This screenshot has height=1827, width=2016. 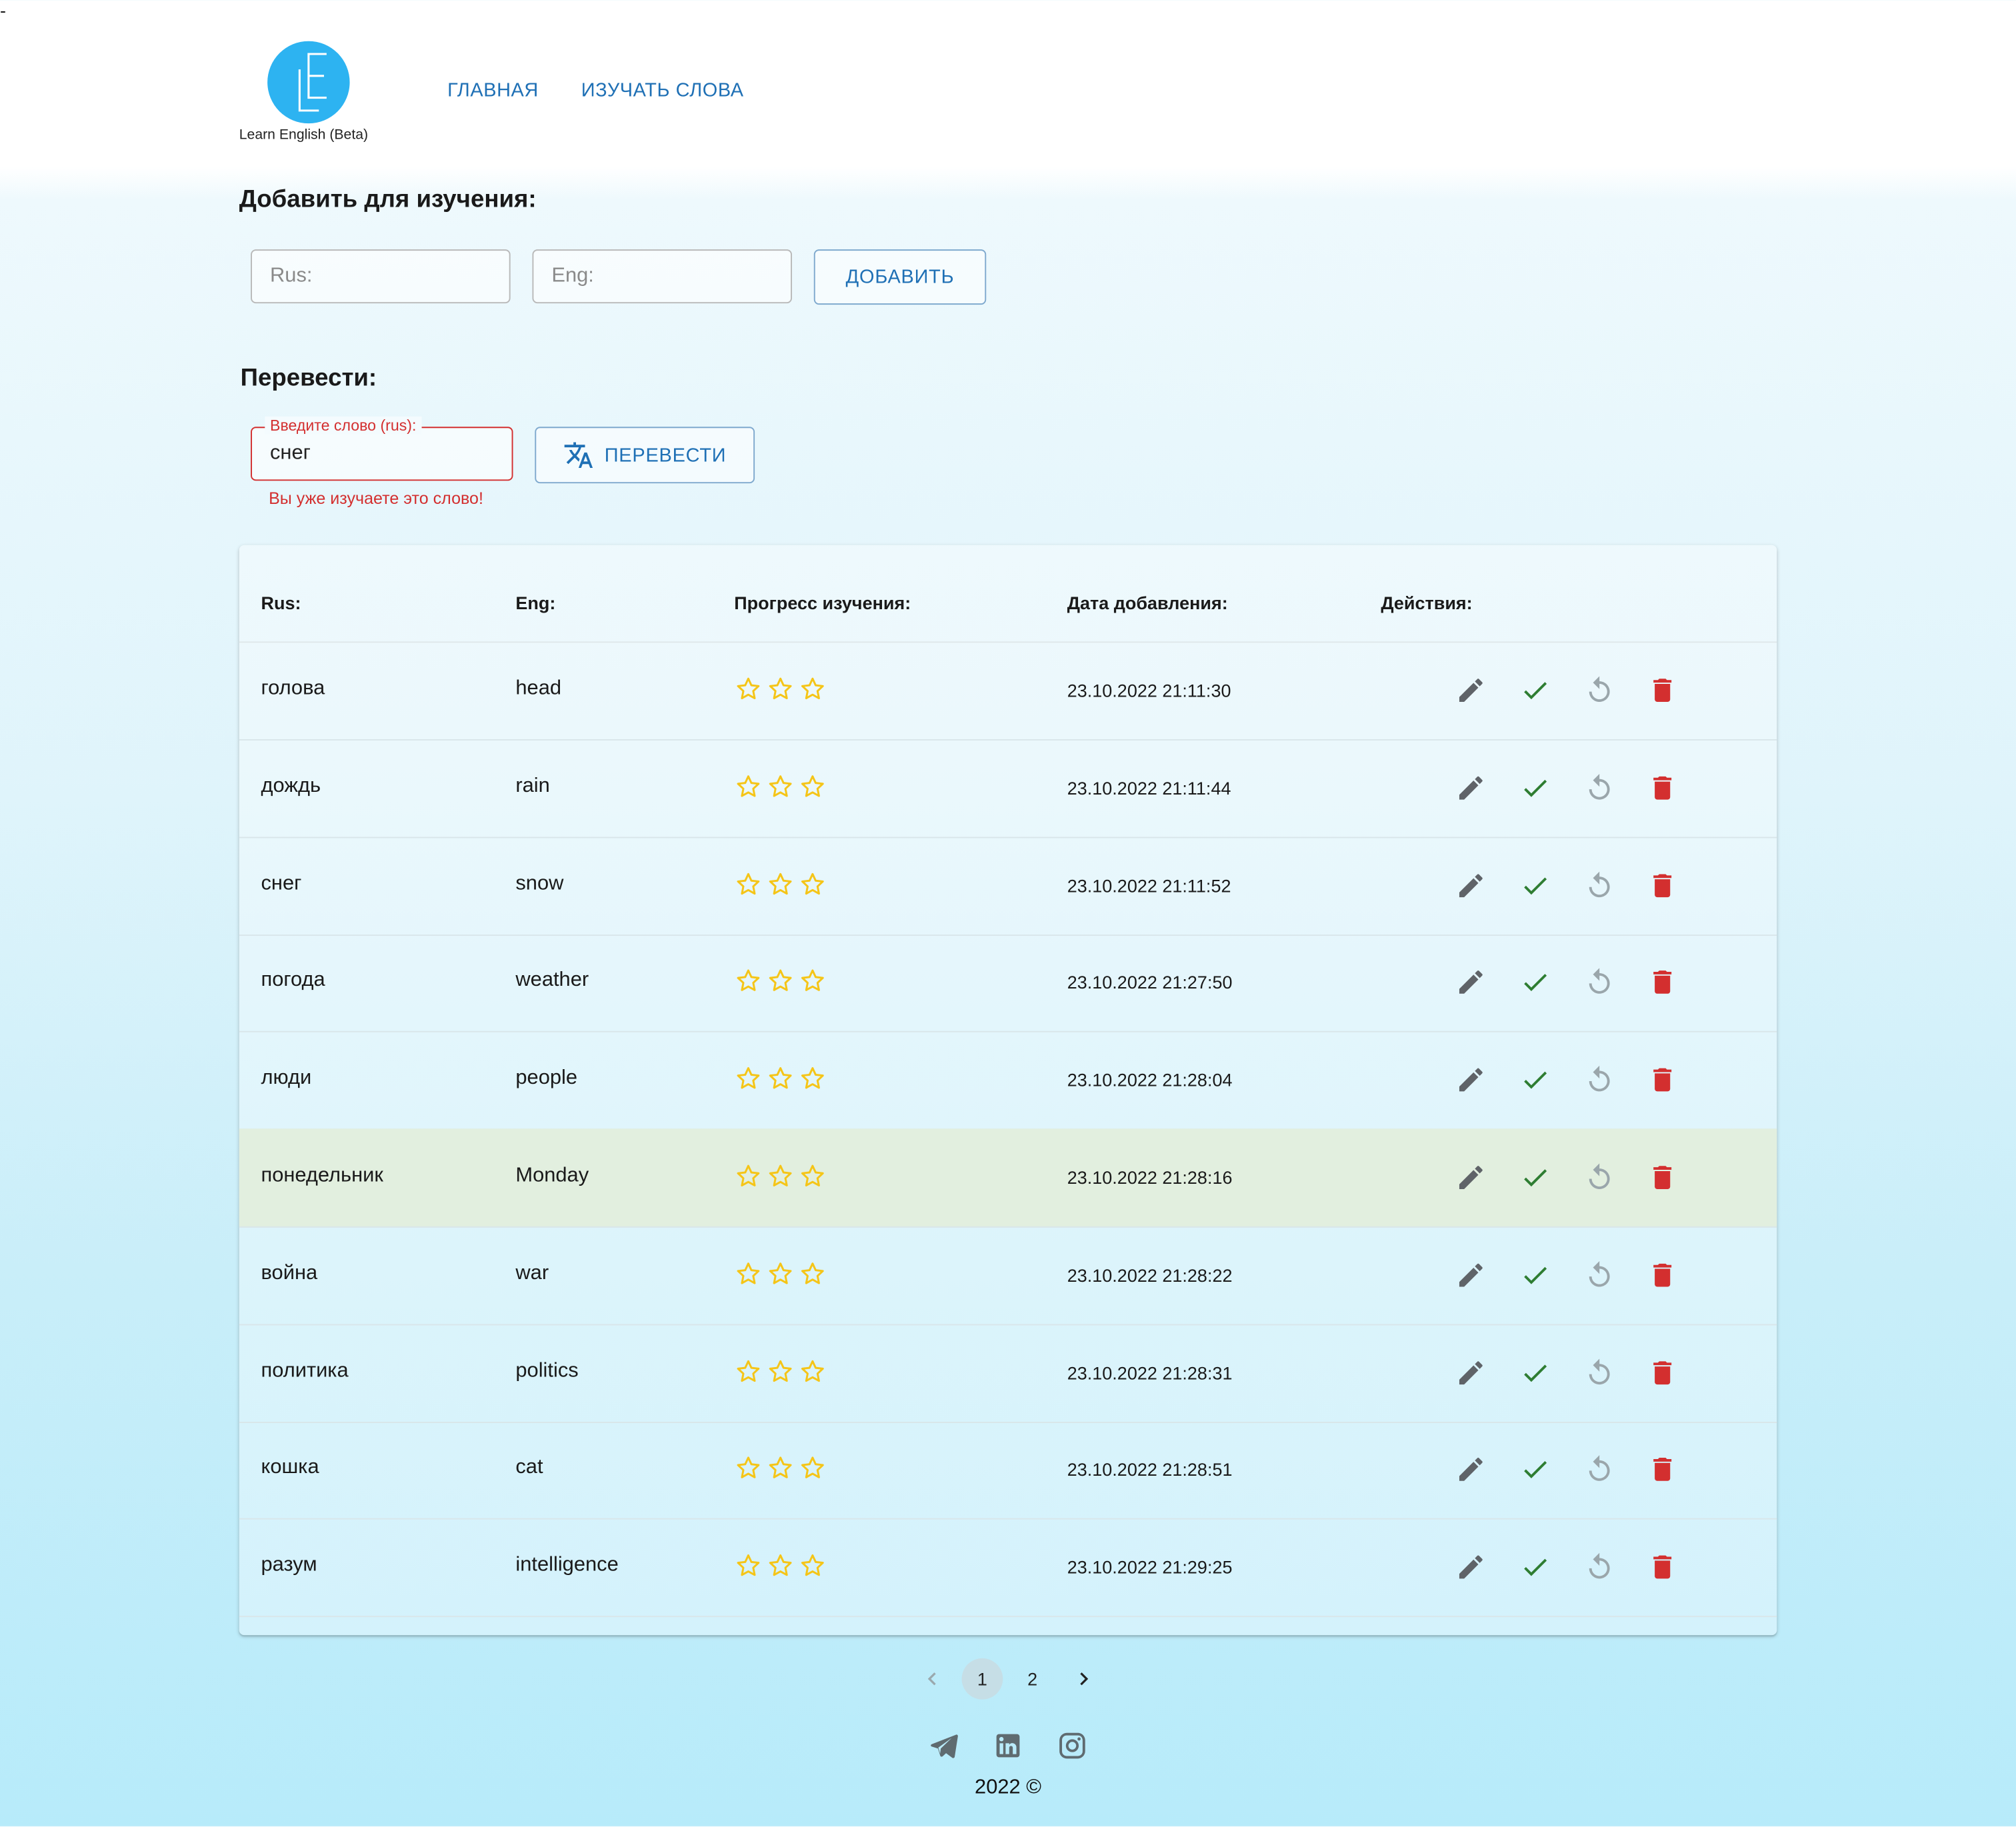 I want to click on next-page-button, so click(x=1084, y=1679).